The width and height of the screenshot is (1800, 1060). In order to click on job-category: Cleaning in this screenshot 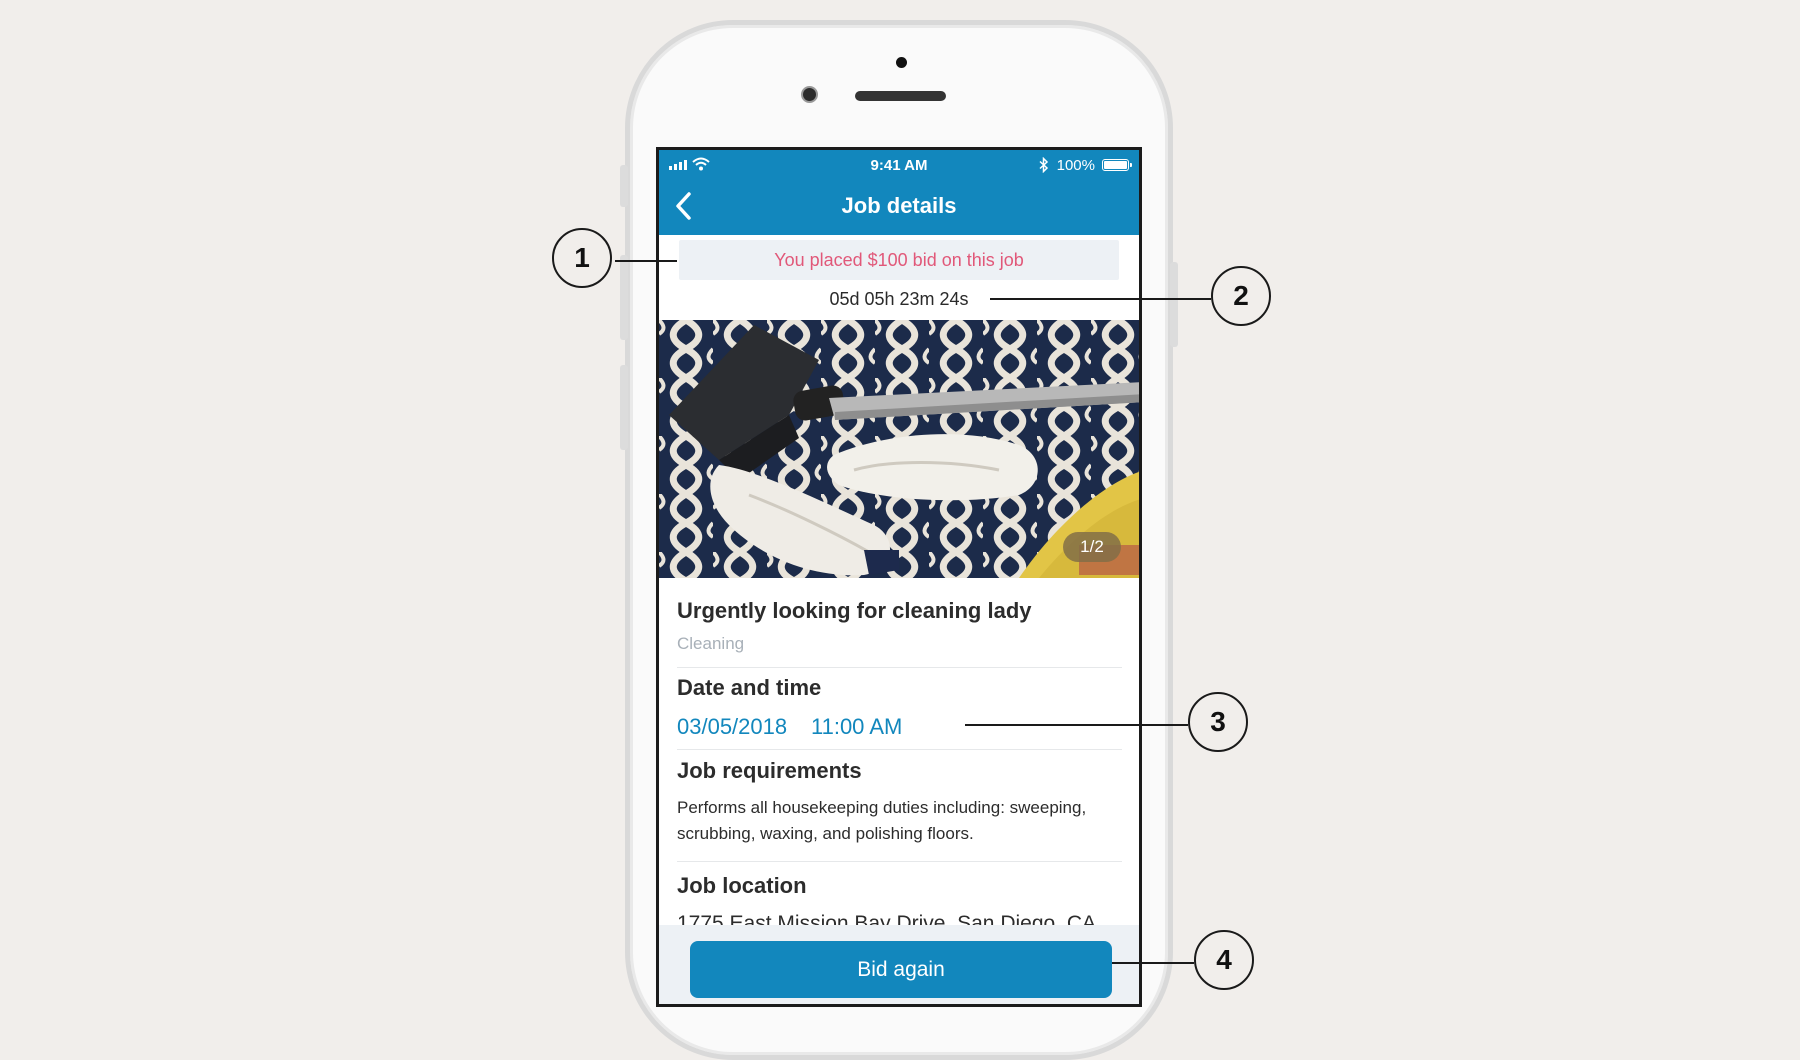, I will do `click(711, 643)`.